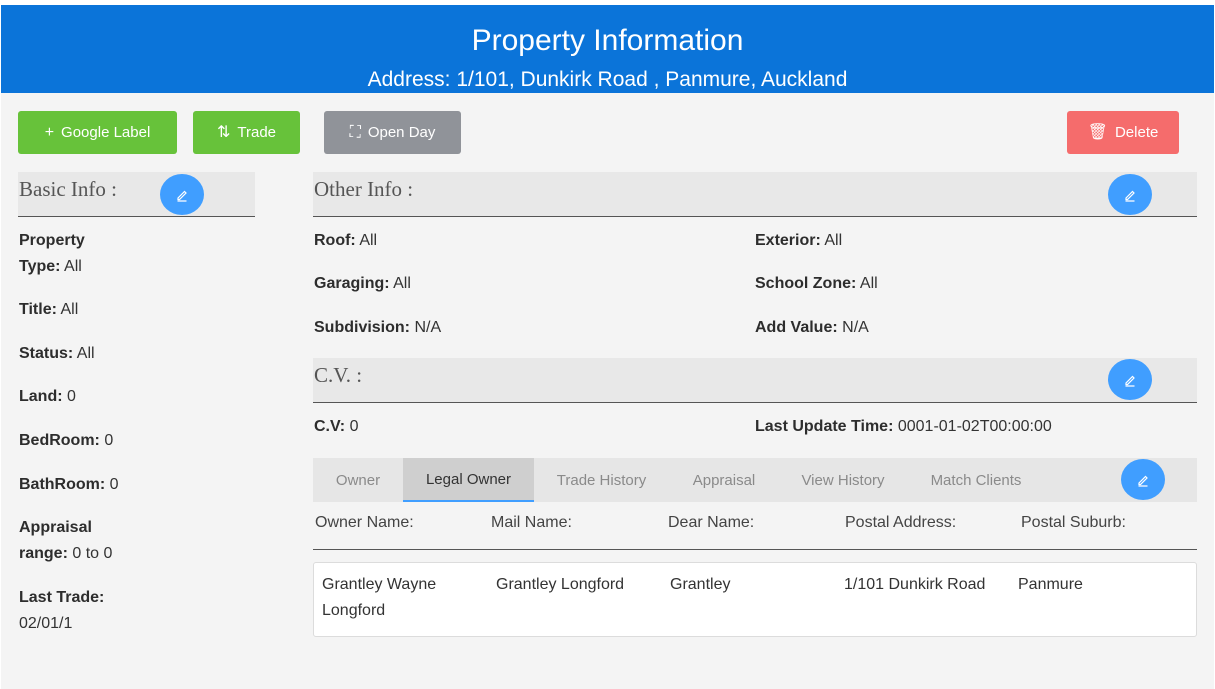 The image size is (1215, 689). I want to click on school-zone-field: School Zone: All, so click(816, 283).